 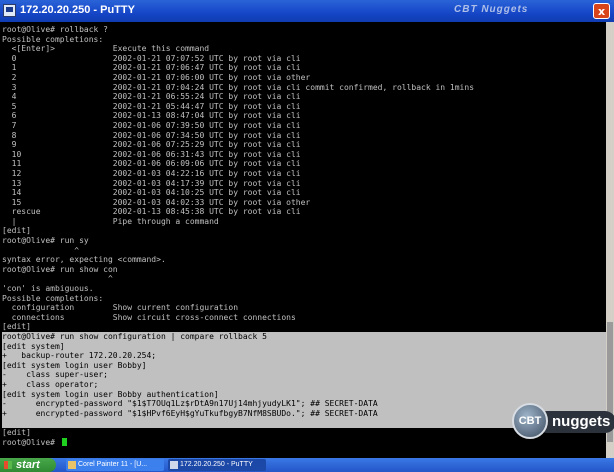 I want to click on putty-app-icon, so click(x=174, y=465).